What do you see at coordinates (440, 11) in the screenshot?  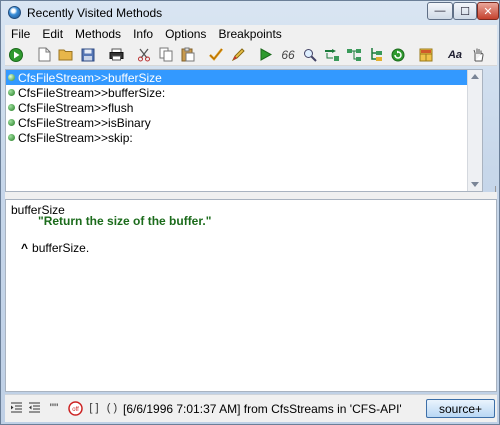 I see `minimize-button: —` at bounding box center [440, 11].